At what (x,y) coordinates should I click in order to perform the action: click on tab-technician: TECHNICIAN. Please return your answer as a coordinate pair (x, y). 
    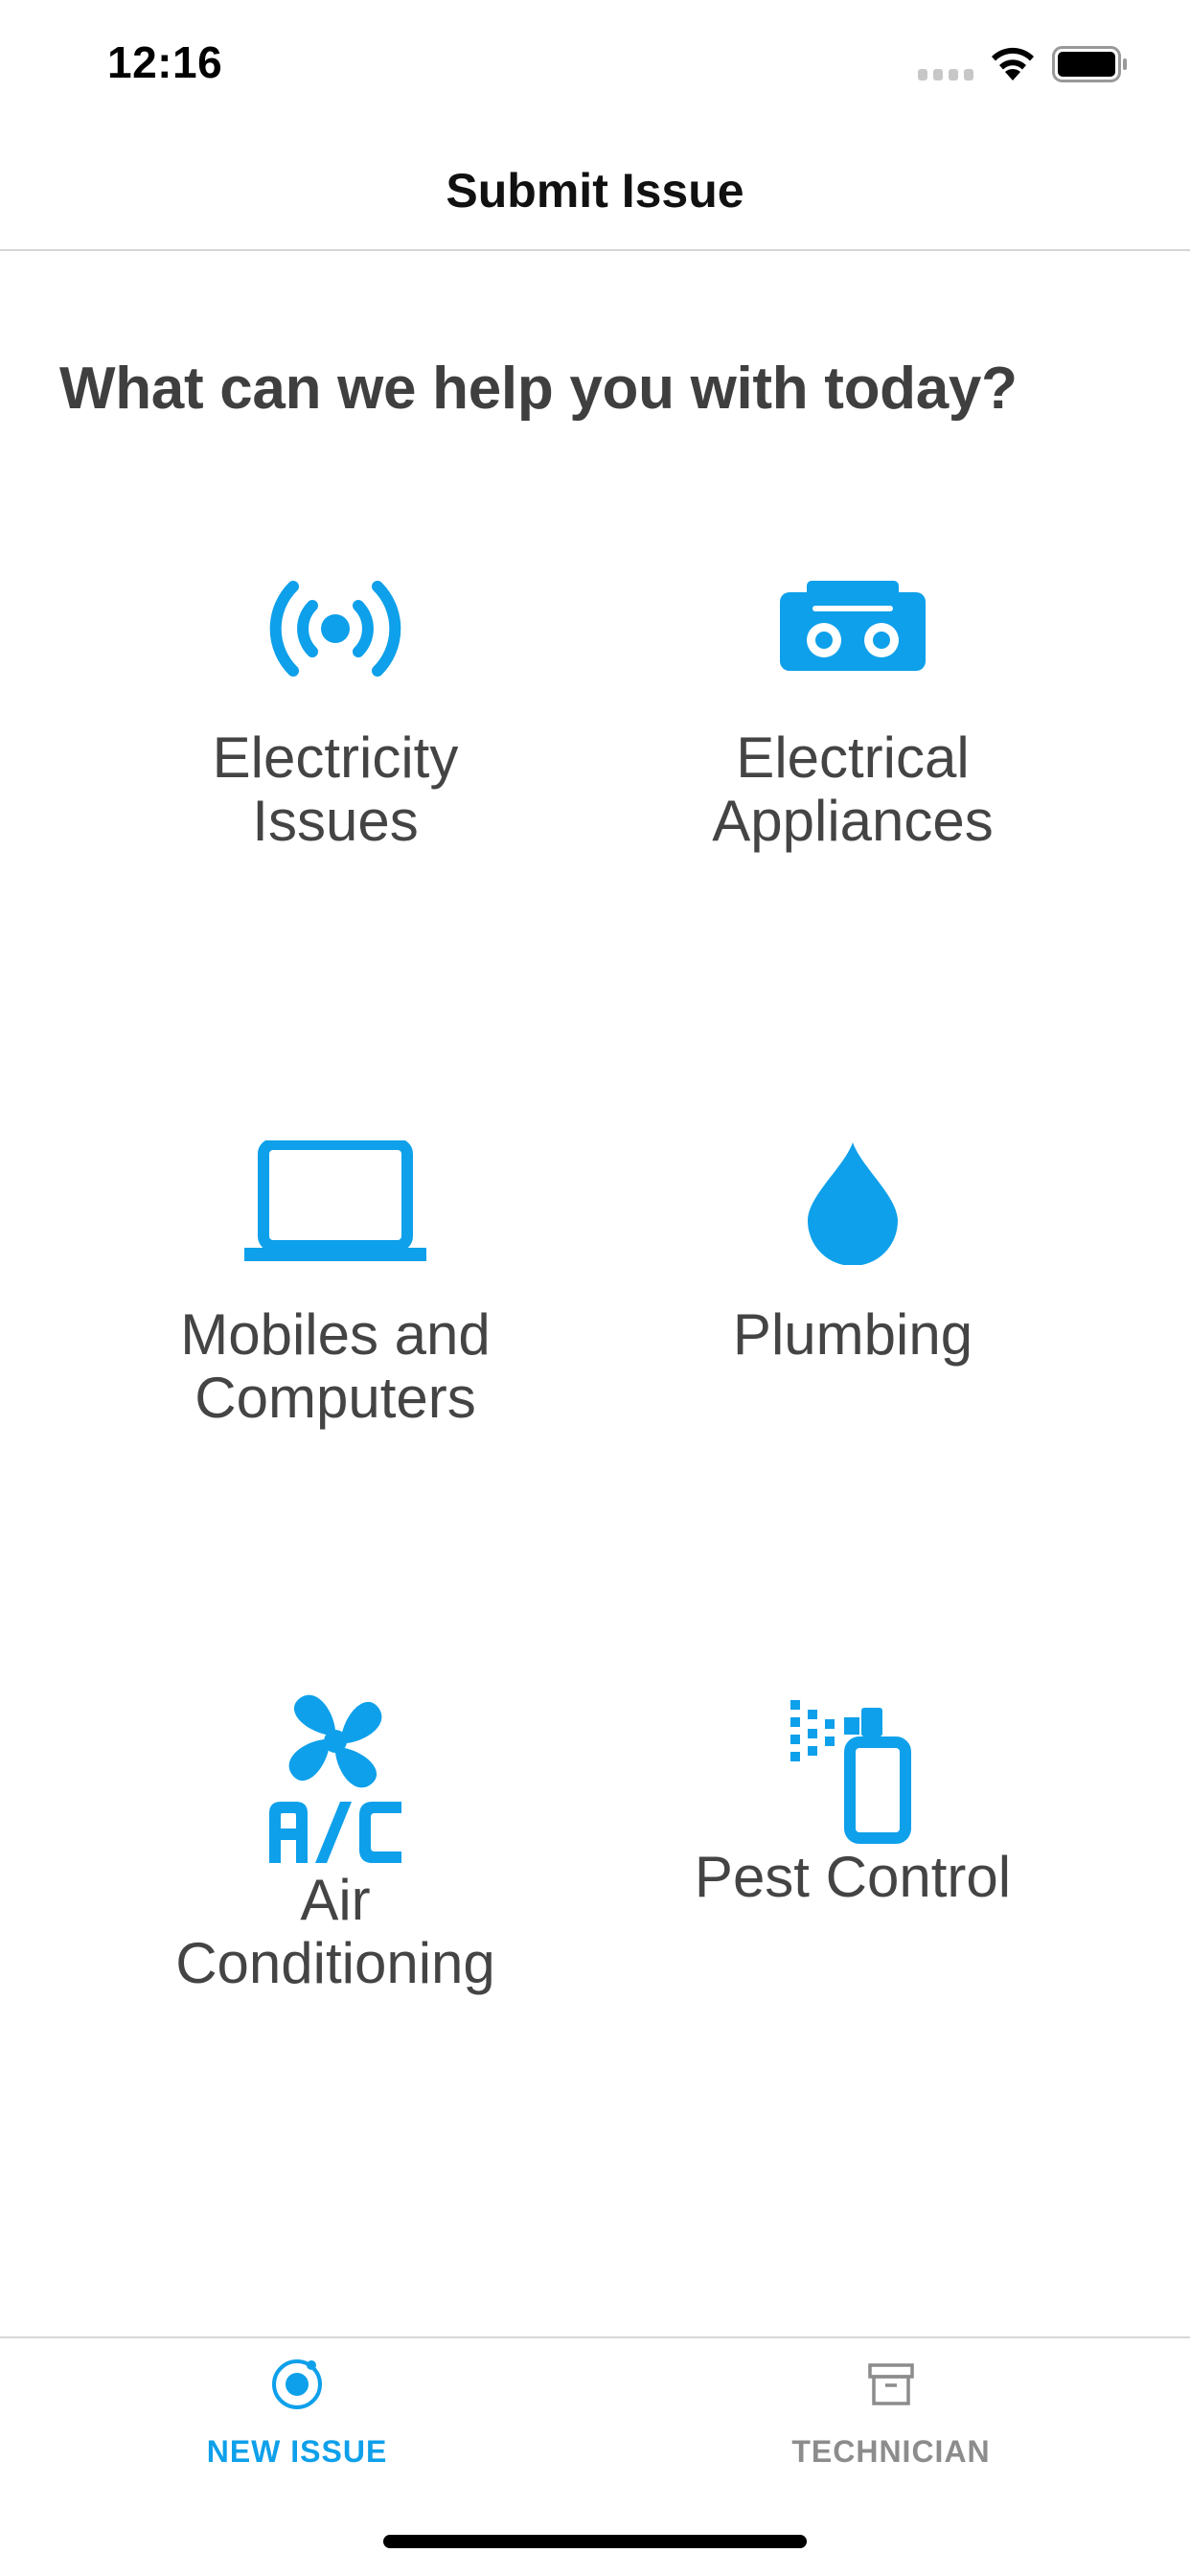
    Looking at the image, I should click on (891, 2413).